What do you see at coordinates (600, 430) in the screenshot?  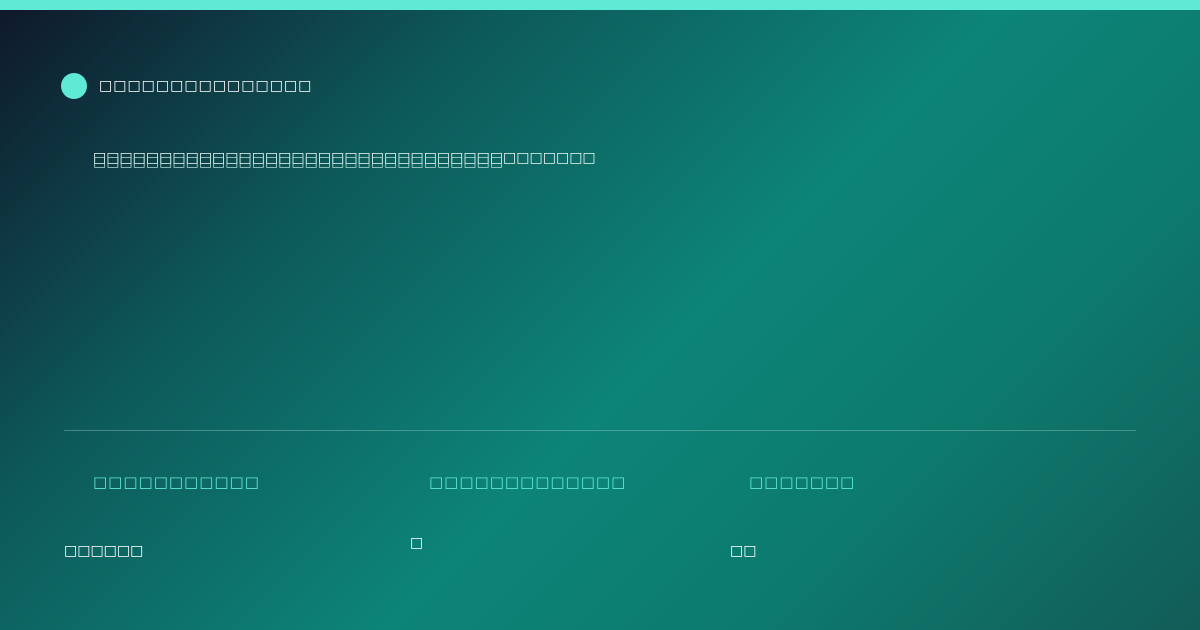 I see `divider` at bounding box center [600, 430].